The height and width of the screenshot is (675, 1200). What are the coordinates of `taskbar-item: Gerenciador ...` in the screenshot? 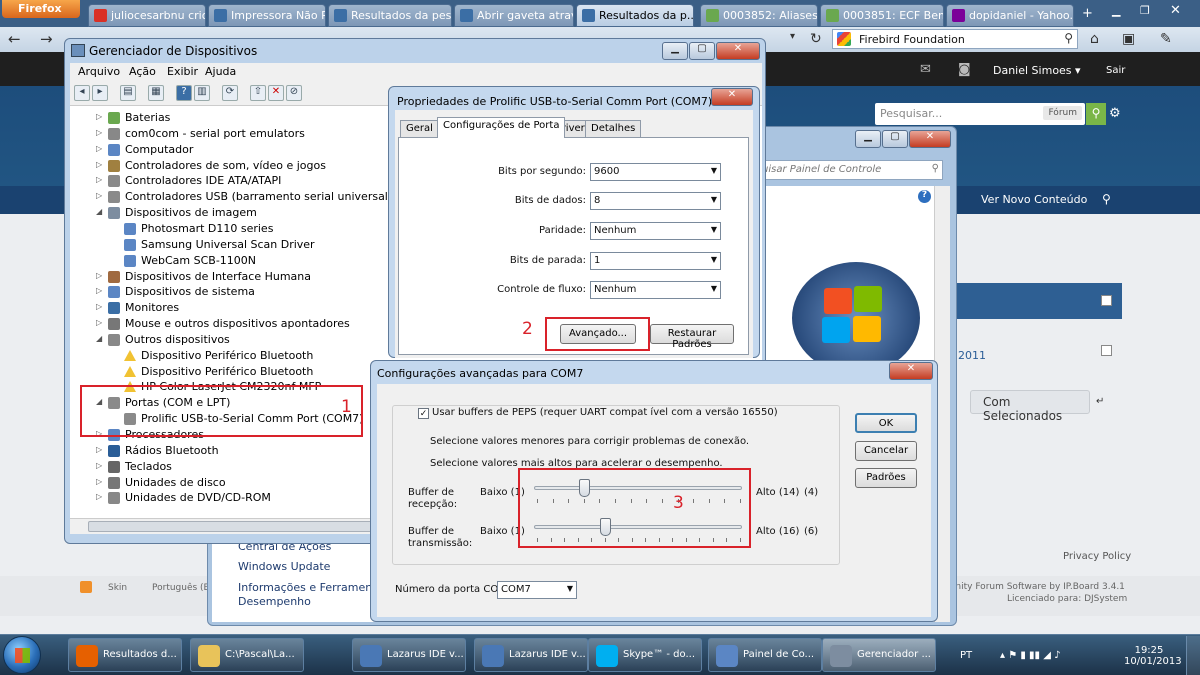 It's located at (879, 655).